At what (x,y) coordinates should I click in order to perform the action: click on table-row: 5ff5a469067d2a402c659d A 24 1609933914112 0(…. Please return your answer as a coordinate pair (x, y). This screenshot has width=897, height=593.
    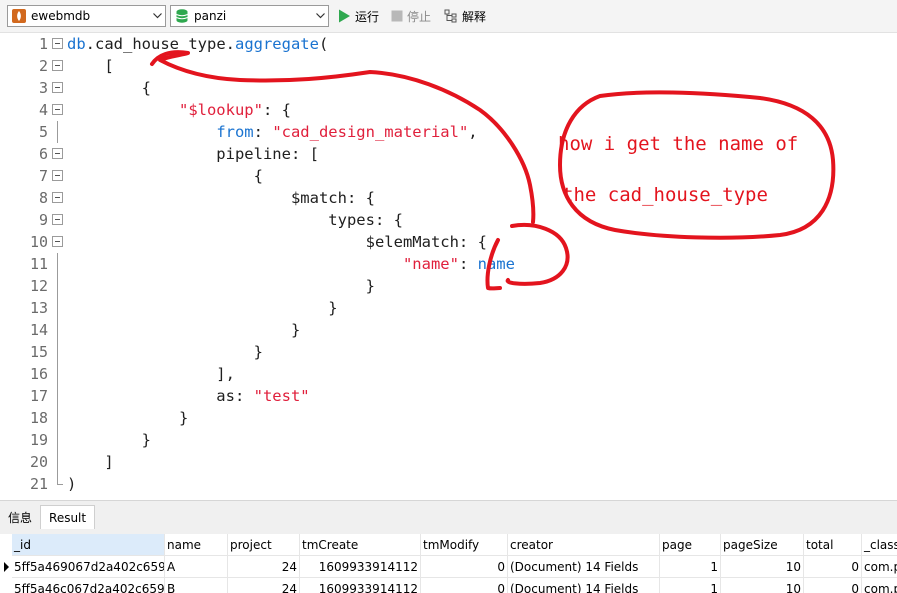
    Looking at the image, I should click on (448, 567).